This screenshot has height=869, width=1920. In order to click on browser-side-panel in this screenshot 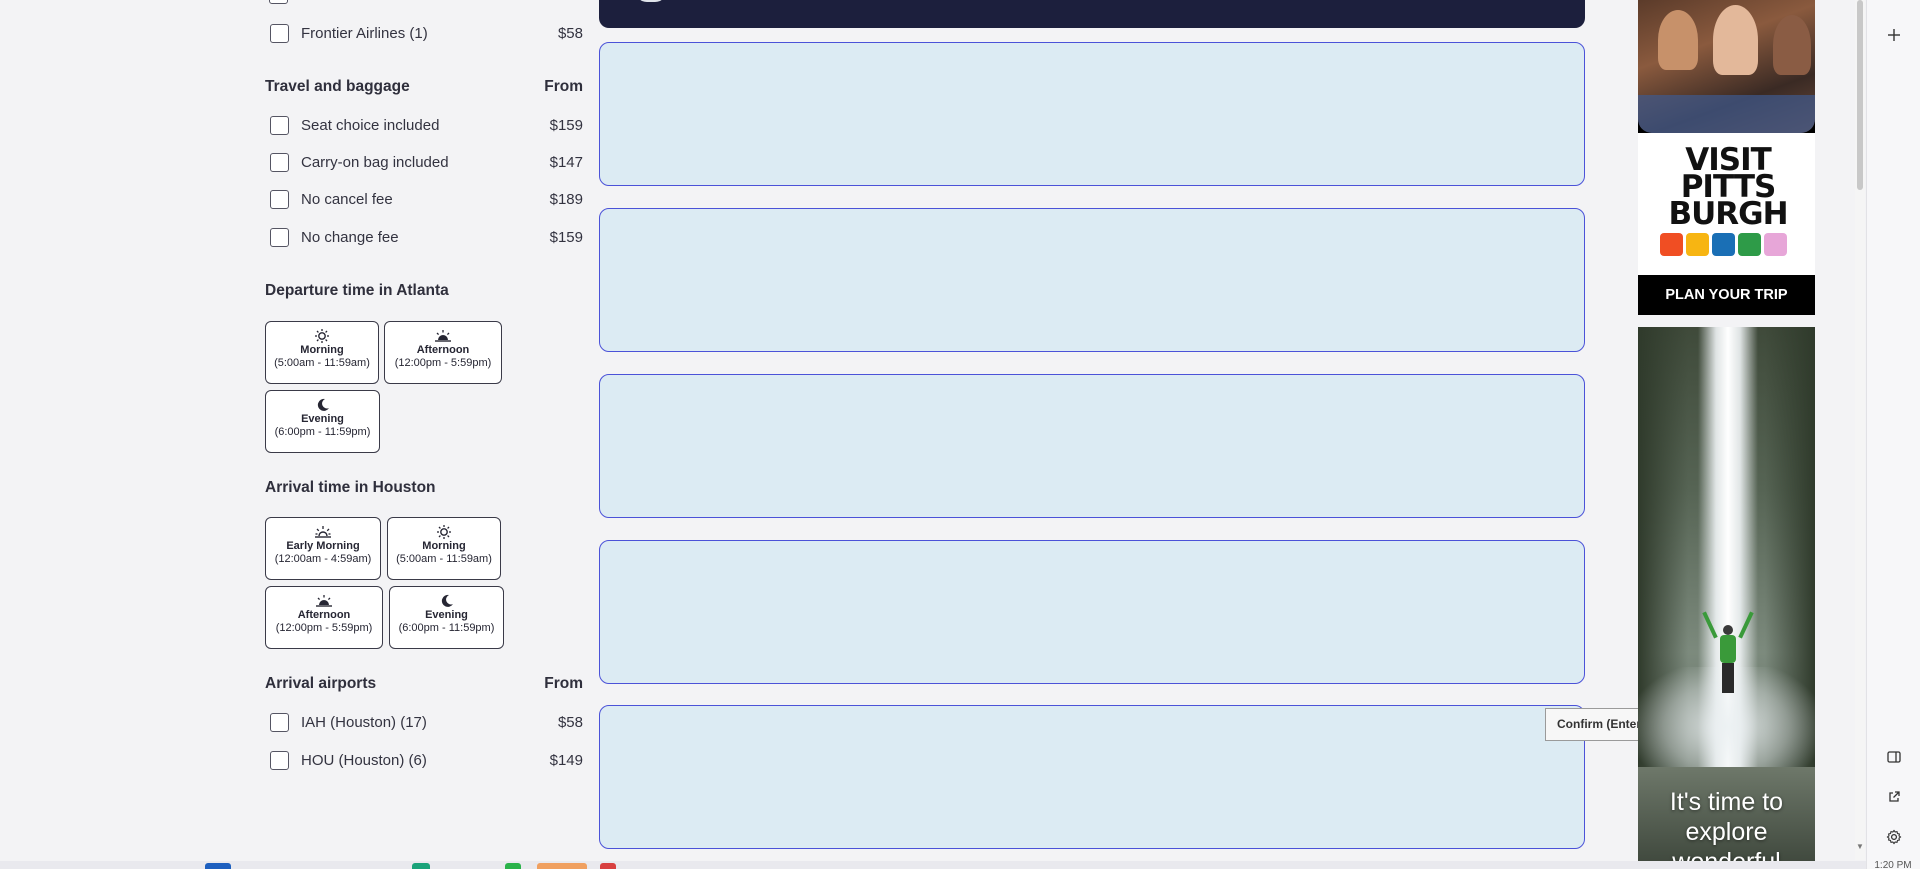, I will do `click(1893, 434)`.